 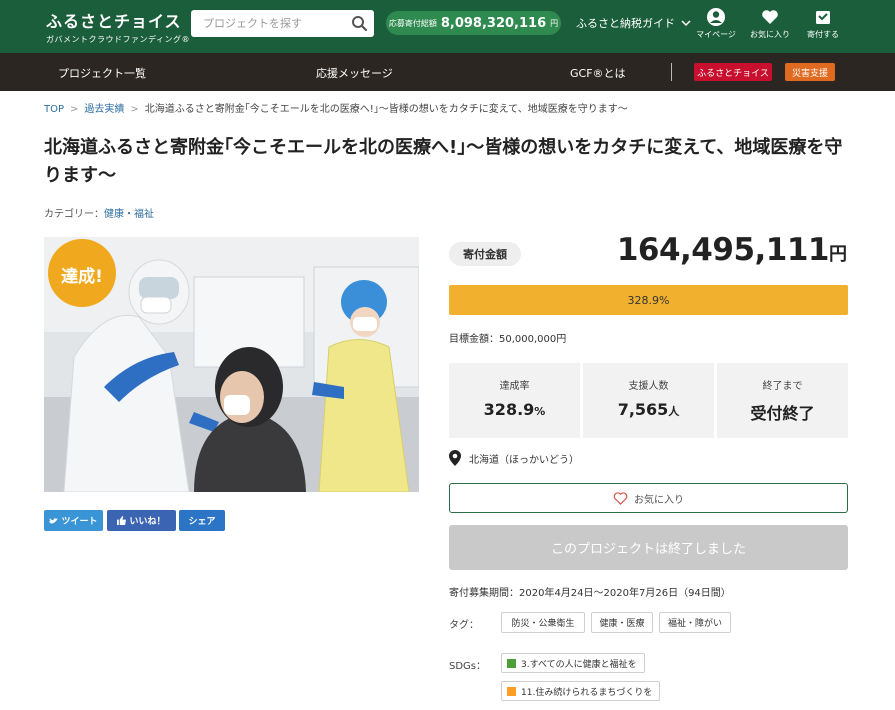 I want to click on tweet-button: ツイート, so click(x=73, y=520).